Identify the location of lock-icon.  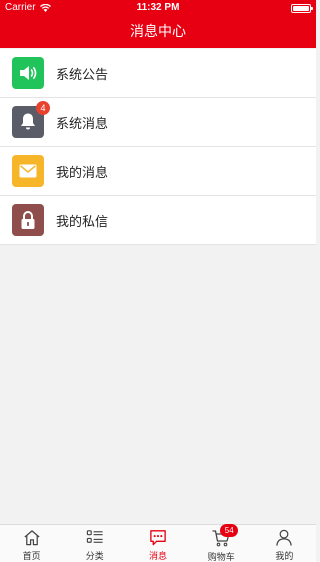
(28, 220).